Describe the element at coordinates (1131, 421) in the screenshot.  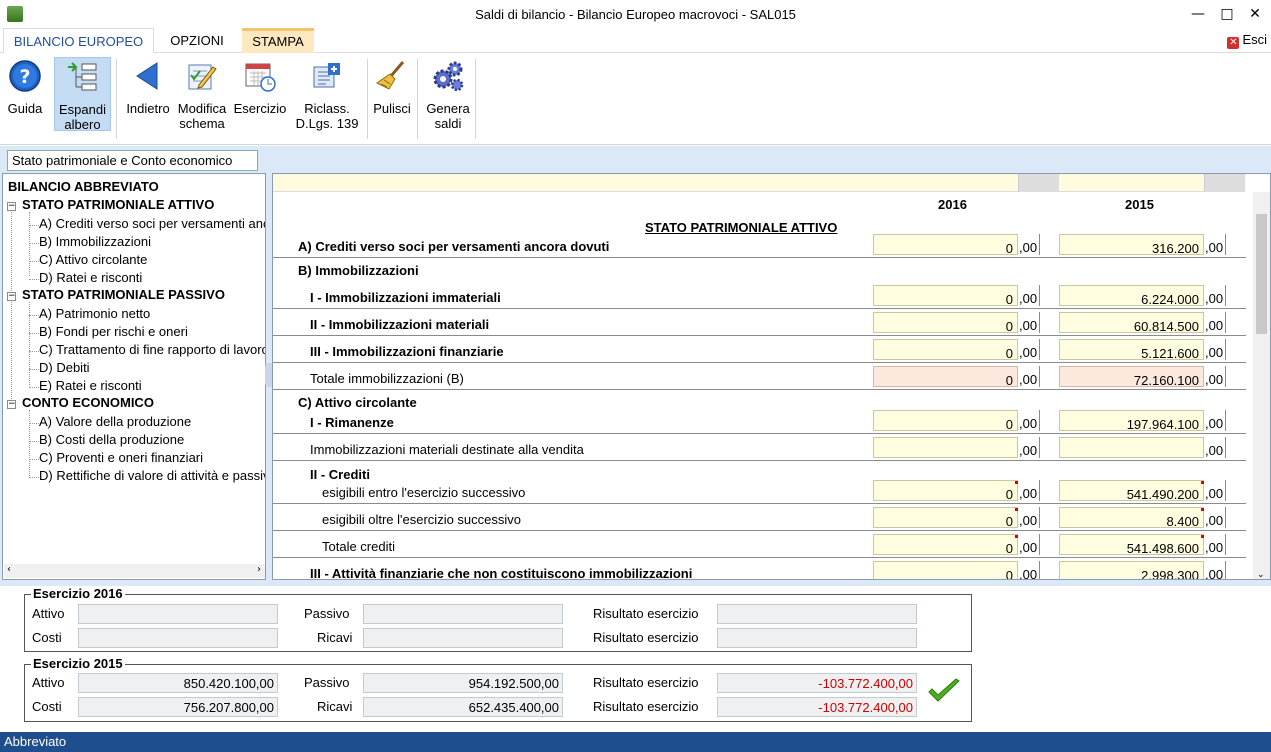
I see `value-2015-cell: 197.964.100` at that location.